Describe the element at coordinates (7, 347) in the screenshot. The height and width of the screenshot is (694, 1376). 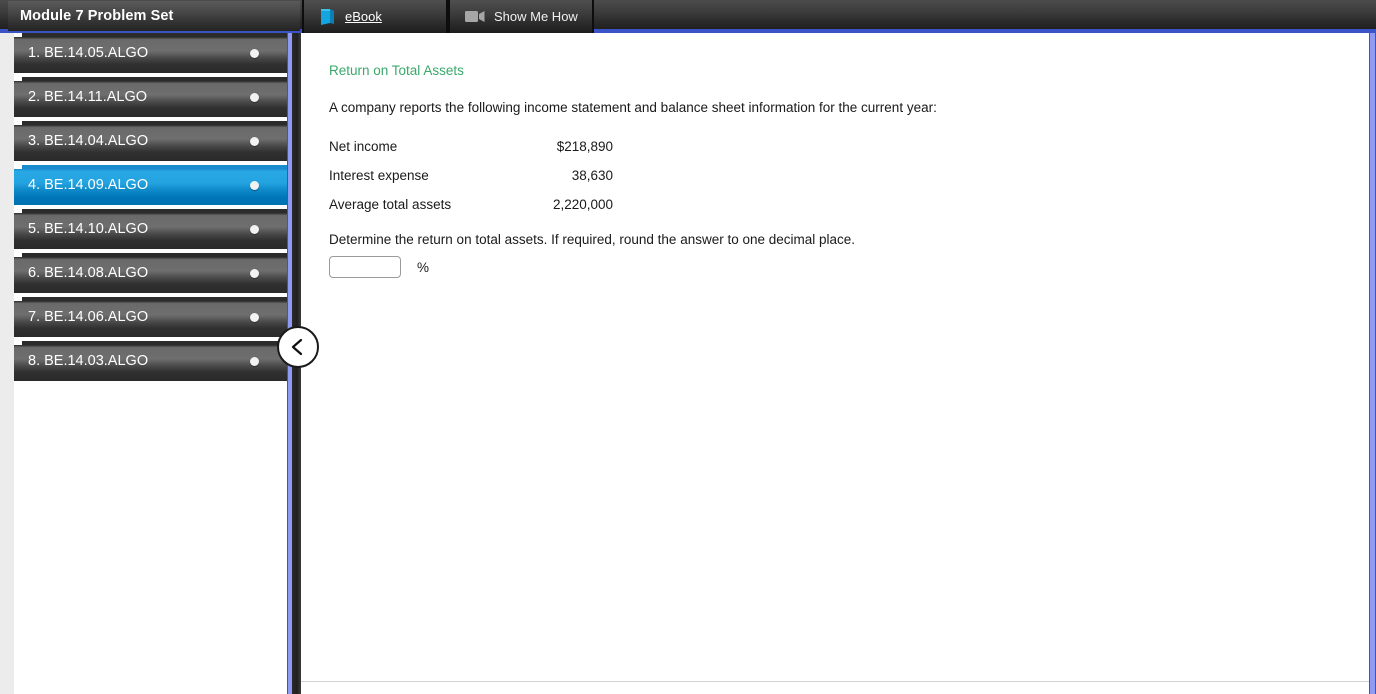
I see `page-left-gutter` at that location.